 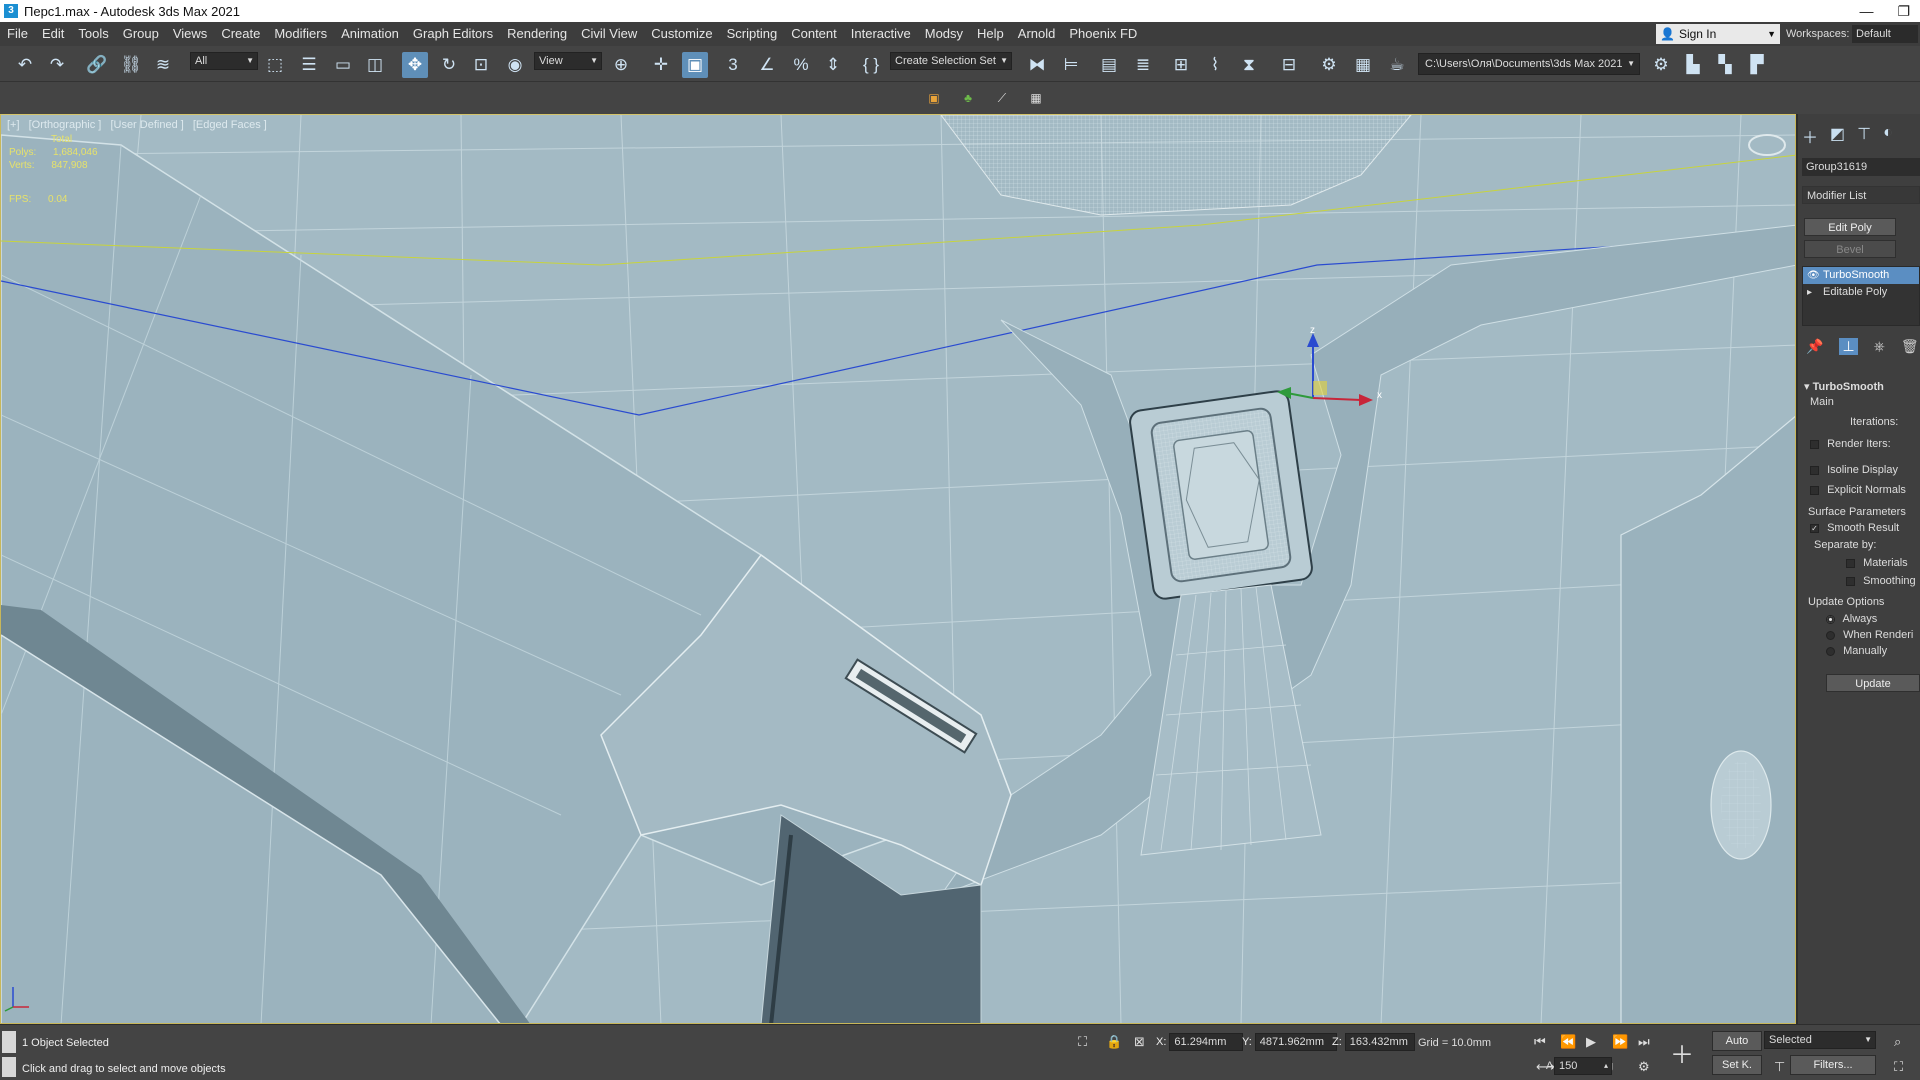 What do you see at coordinates (944, 34) in the screenshot?
I see `menu-modsy: Modsy` at bounding box center [944, 34].